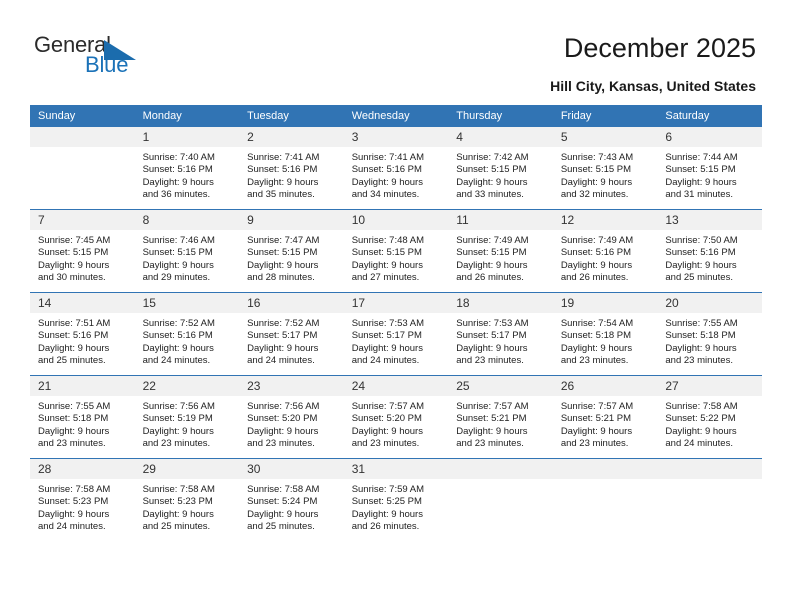 This screenshot has width=792, height=612. Describe the element at coordinates (396, 303) in the screenshot. I see `day-number: 17` at that location.